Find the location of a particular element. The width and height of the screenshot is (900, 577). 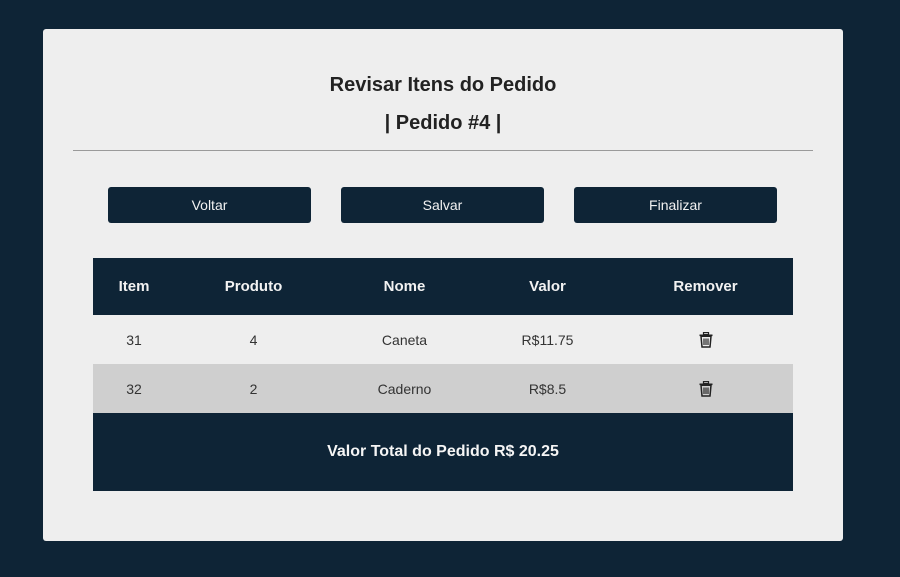

order-total-footer: Valor Total do Pedido R$ 20.25 is located at coordinates (443, 452).